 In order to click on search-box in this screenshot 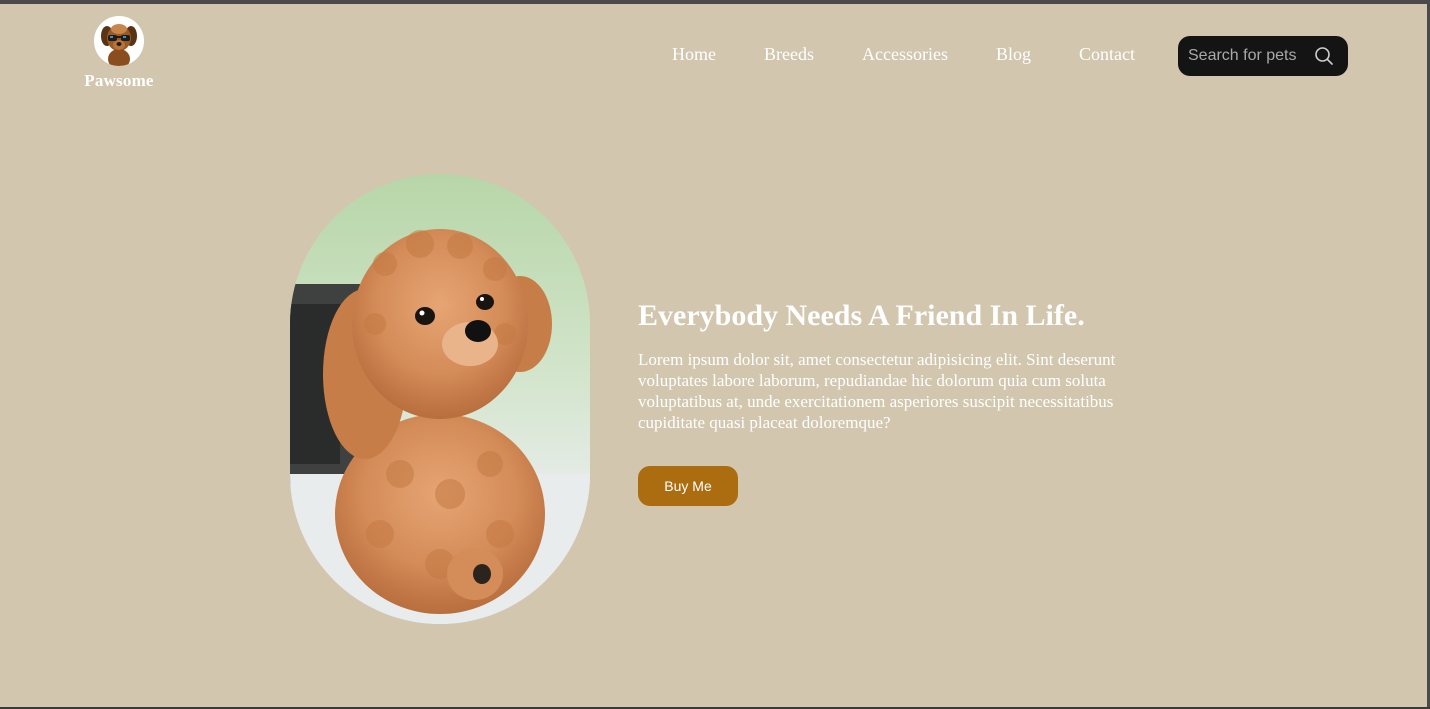, I will do `click(1263, 56)`.